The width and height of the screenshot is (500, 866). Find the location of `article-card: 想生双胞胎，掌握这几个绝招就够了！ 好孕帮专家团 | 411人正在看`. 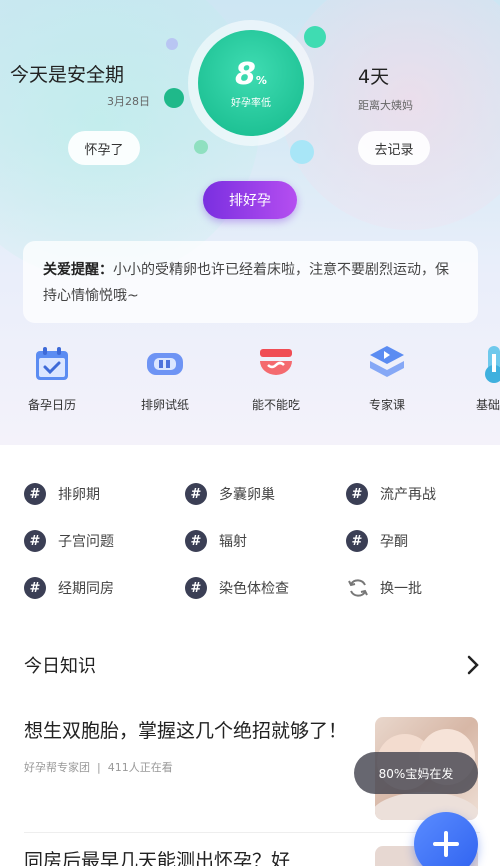

article-card: 想生双胞胎，掌握这几个绝招就够了！ 好孕帮专家团 | 411人正在看 is located at coordinates (189, 745).